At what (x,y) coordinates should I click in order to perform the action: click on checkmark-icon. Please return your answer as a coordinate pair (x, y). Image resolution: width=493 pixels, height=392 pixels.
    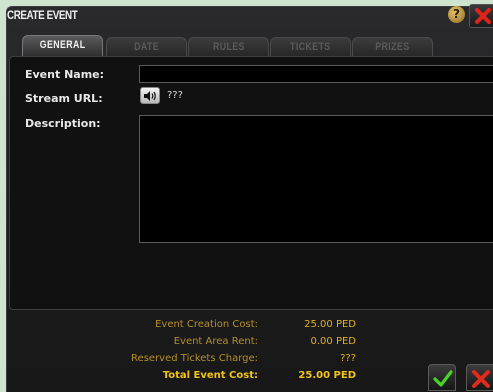
    Looking at the image, I should click on (443, 378).